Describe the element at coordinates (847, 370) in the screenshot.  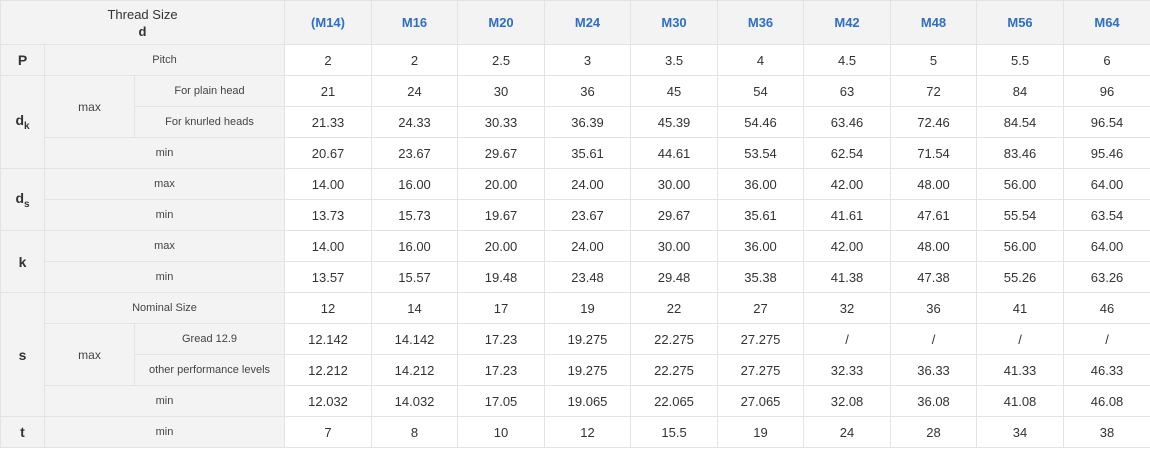
I see `table-cell: 32.33` at that location.